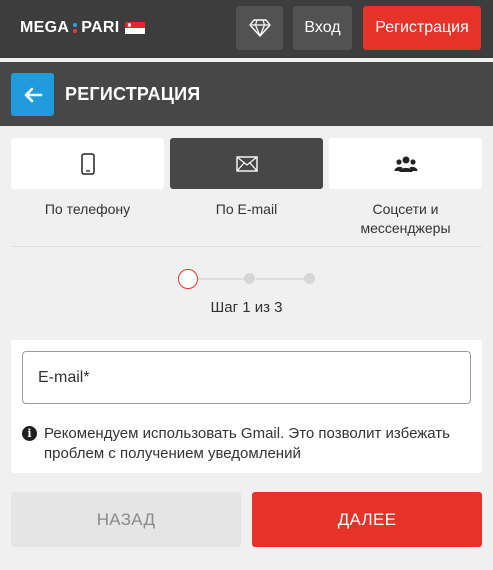  I want to click on vip-button, so click(259, 28).